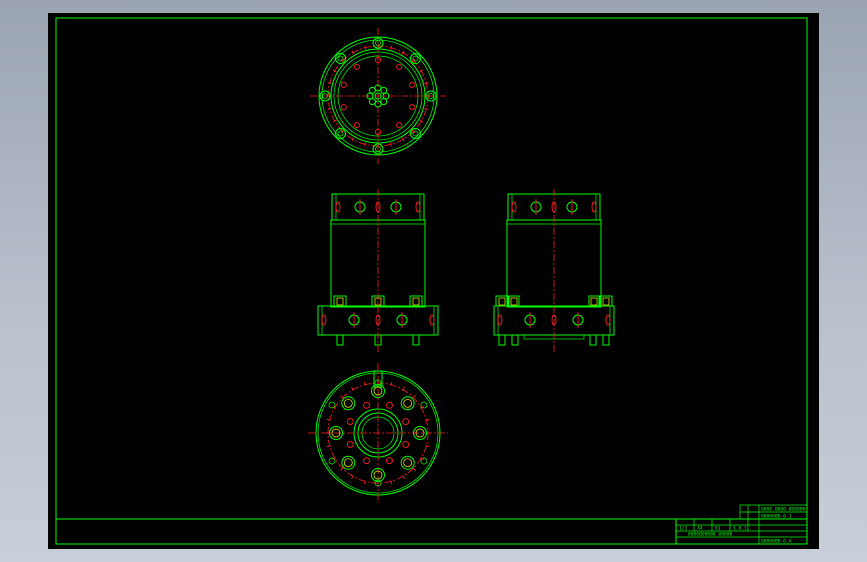 Image resolution: width=867 pixels, height=562 pixels. Describe the element at coordinates (783, 510) in the screenshot. I see `title-name: 0000-0000-000000` at that location.